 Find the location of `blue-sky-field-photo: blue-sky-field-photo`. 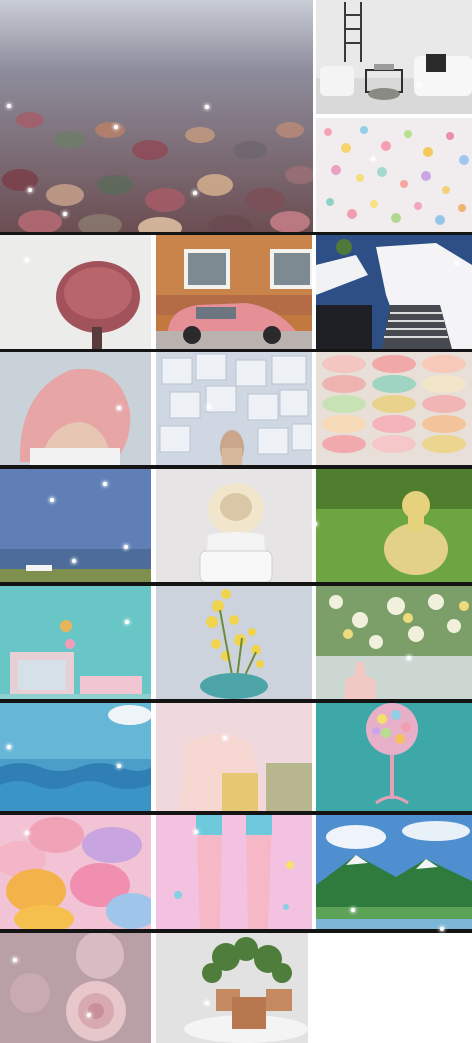

blue-sky-field-photo: blue-sky-field-photo is located at coordinates (75, 525).